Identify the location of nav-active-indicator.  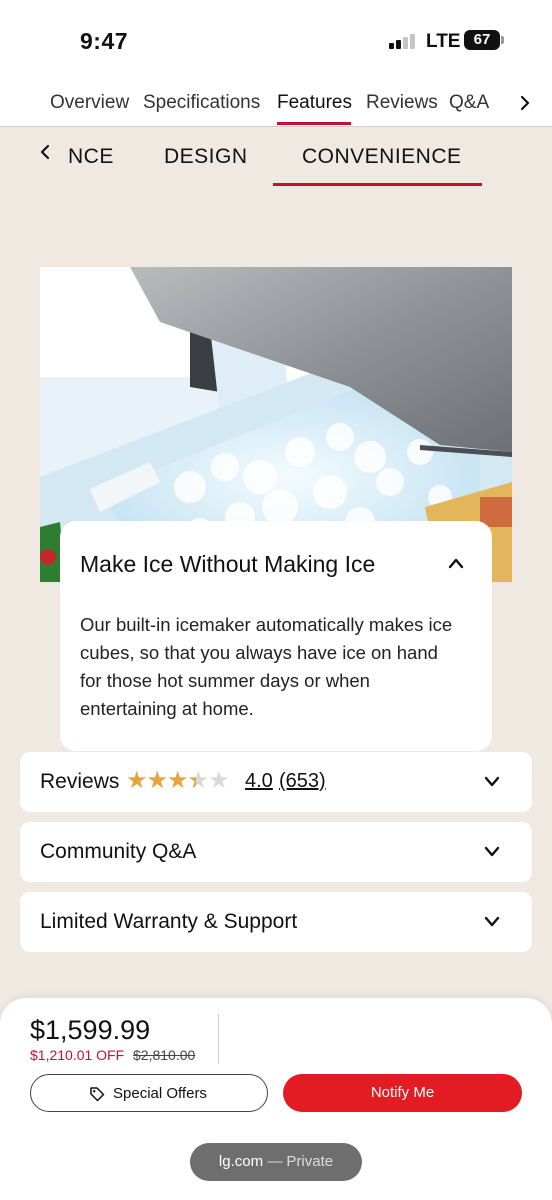
(314, 123).